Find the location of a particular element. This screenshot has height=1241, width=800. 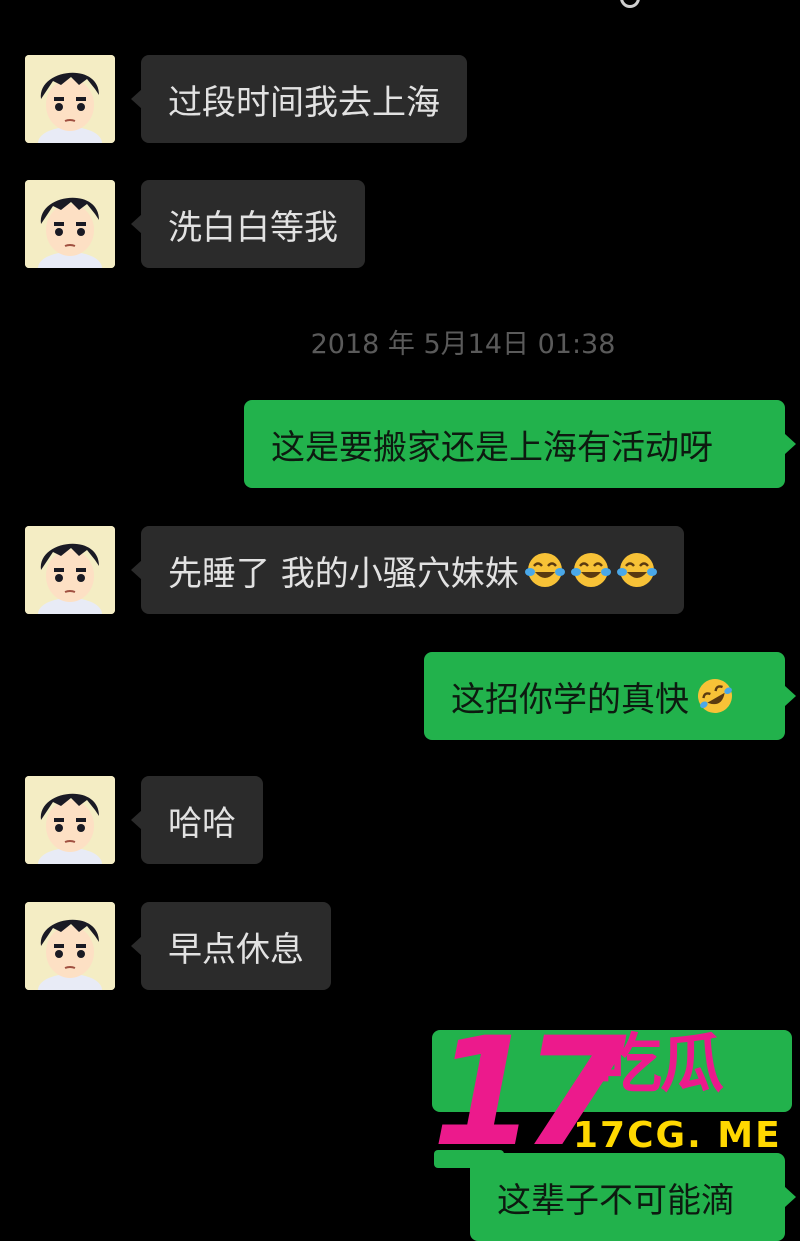

message-text: 洗白白等我 is located at coordinates (253, 227).